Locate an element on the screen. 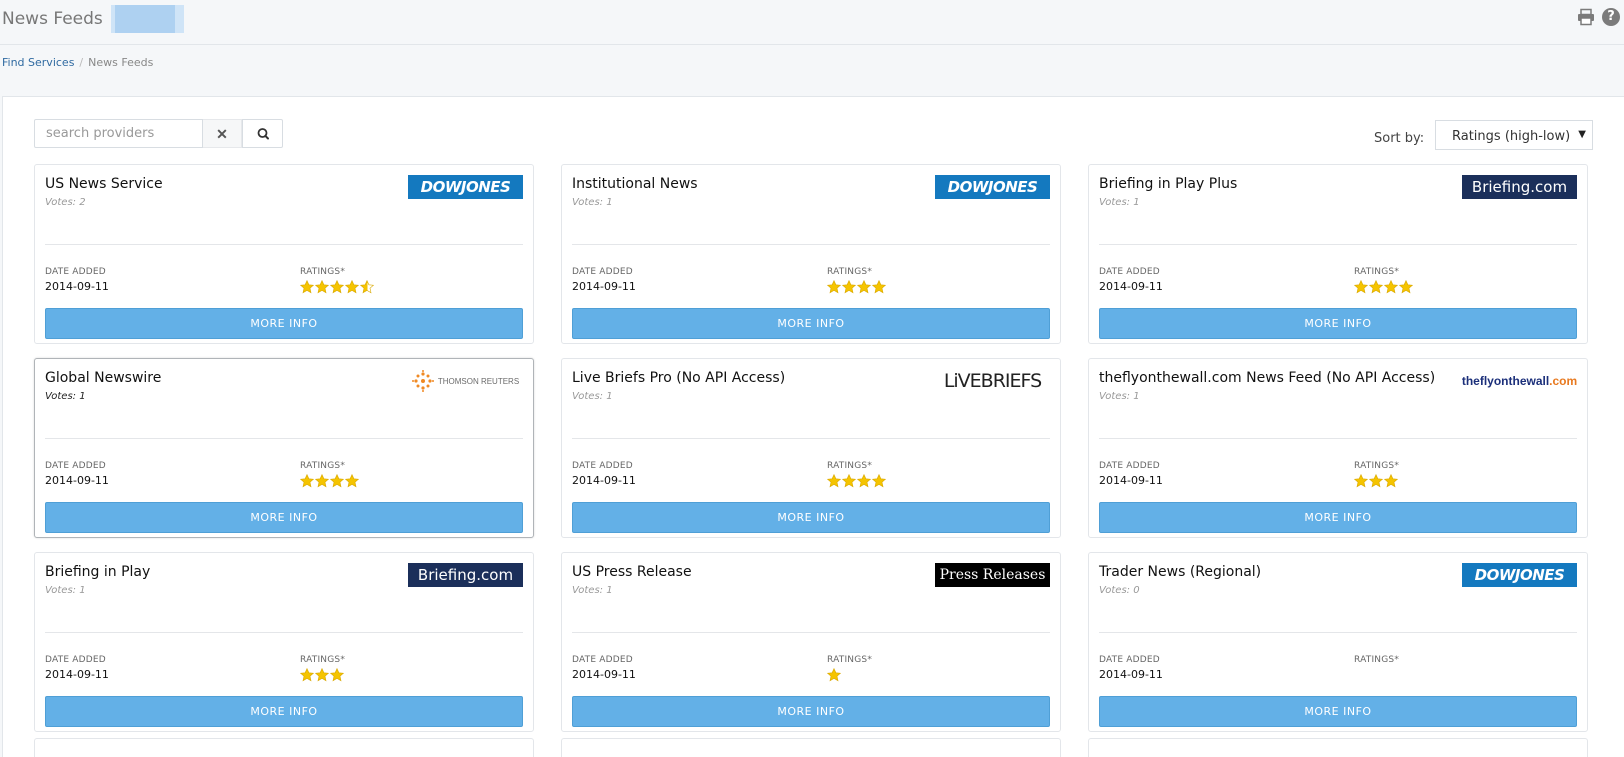  thomson-reuters-text: THOMSON REUTERS is located at coordinates (478, 381).